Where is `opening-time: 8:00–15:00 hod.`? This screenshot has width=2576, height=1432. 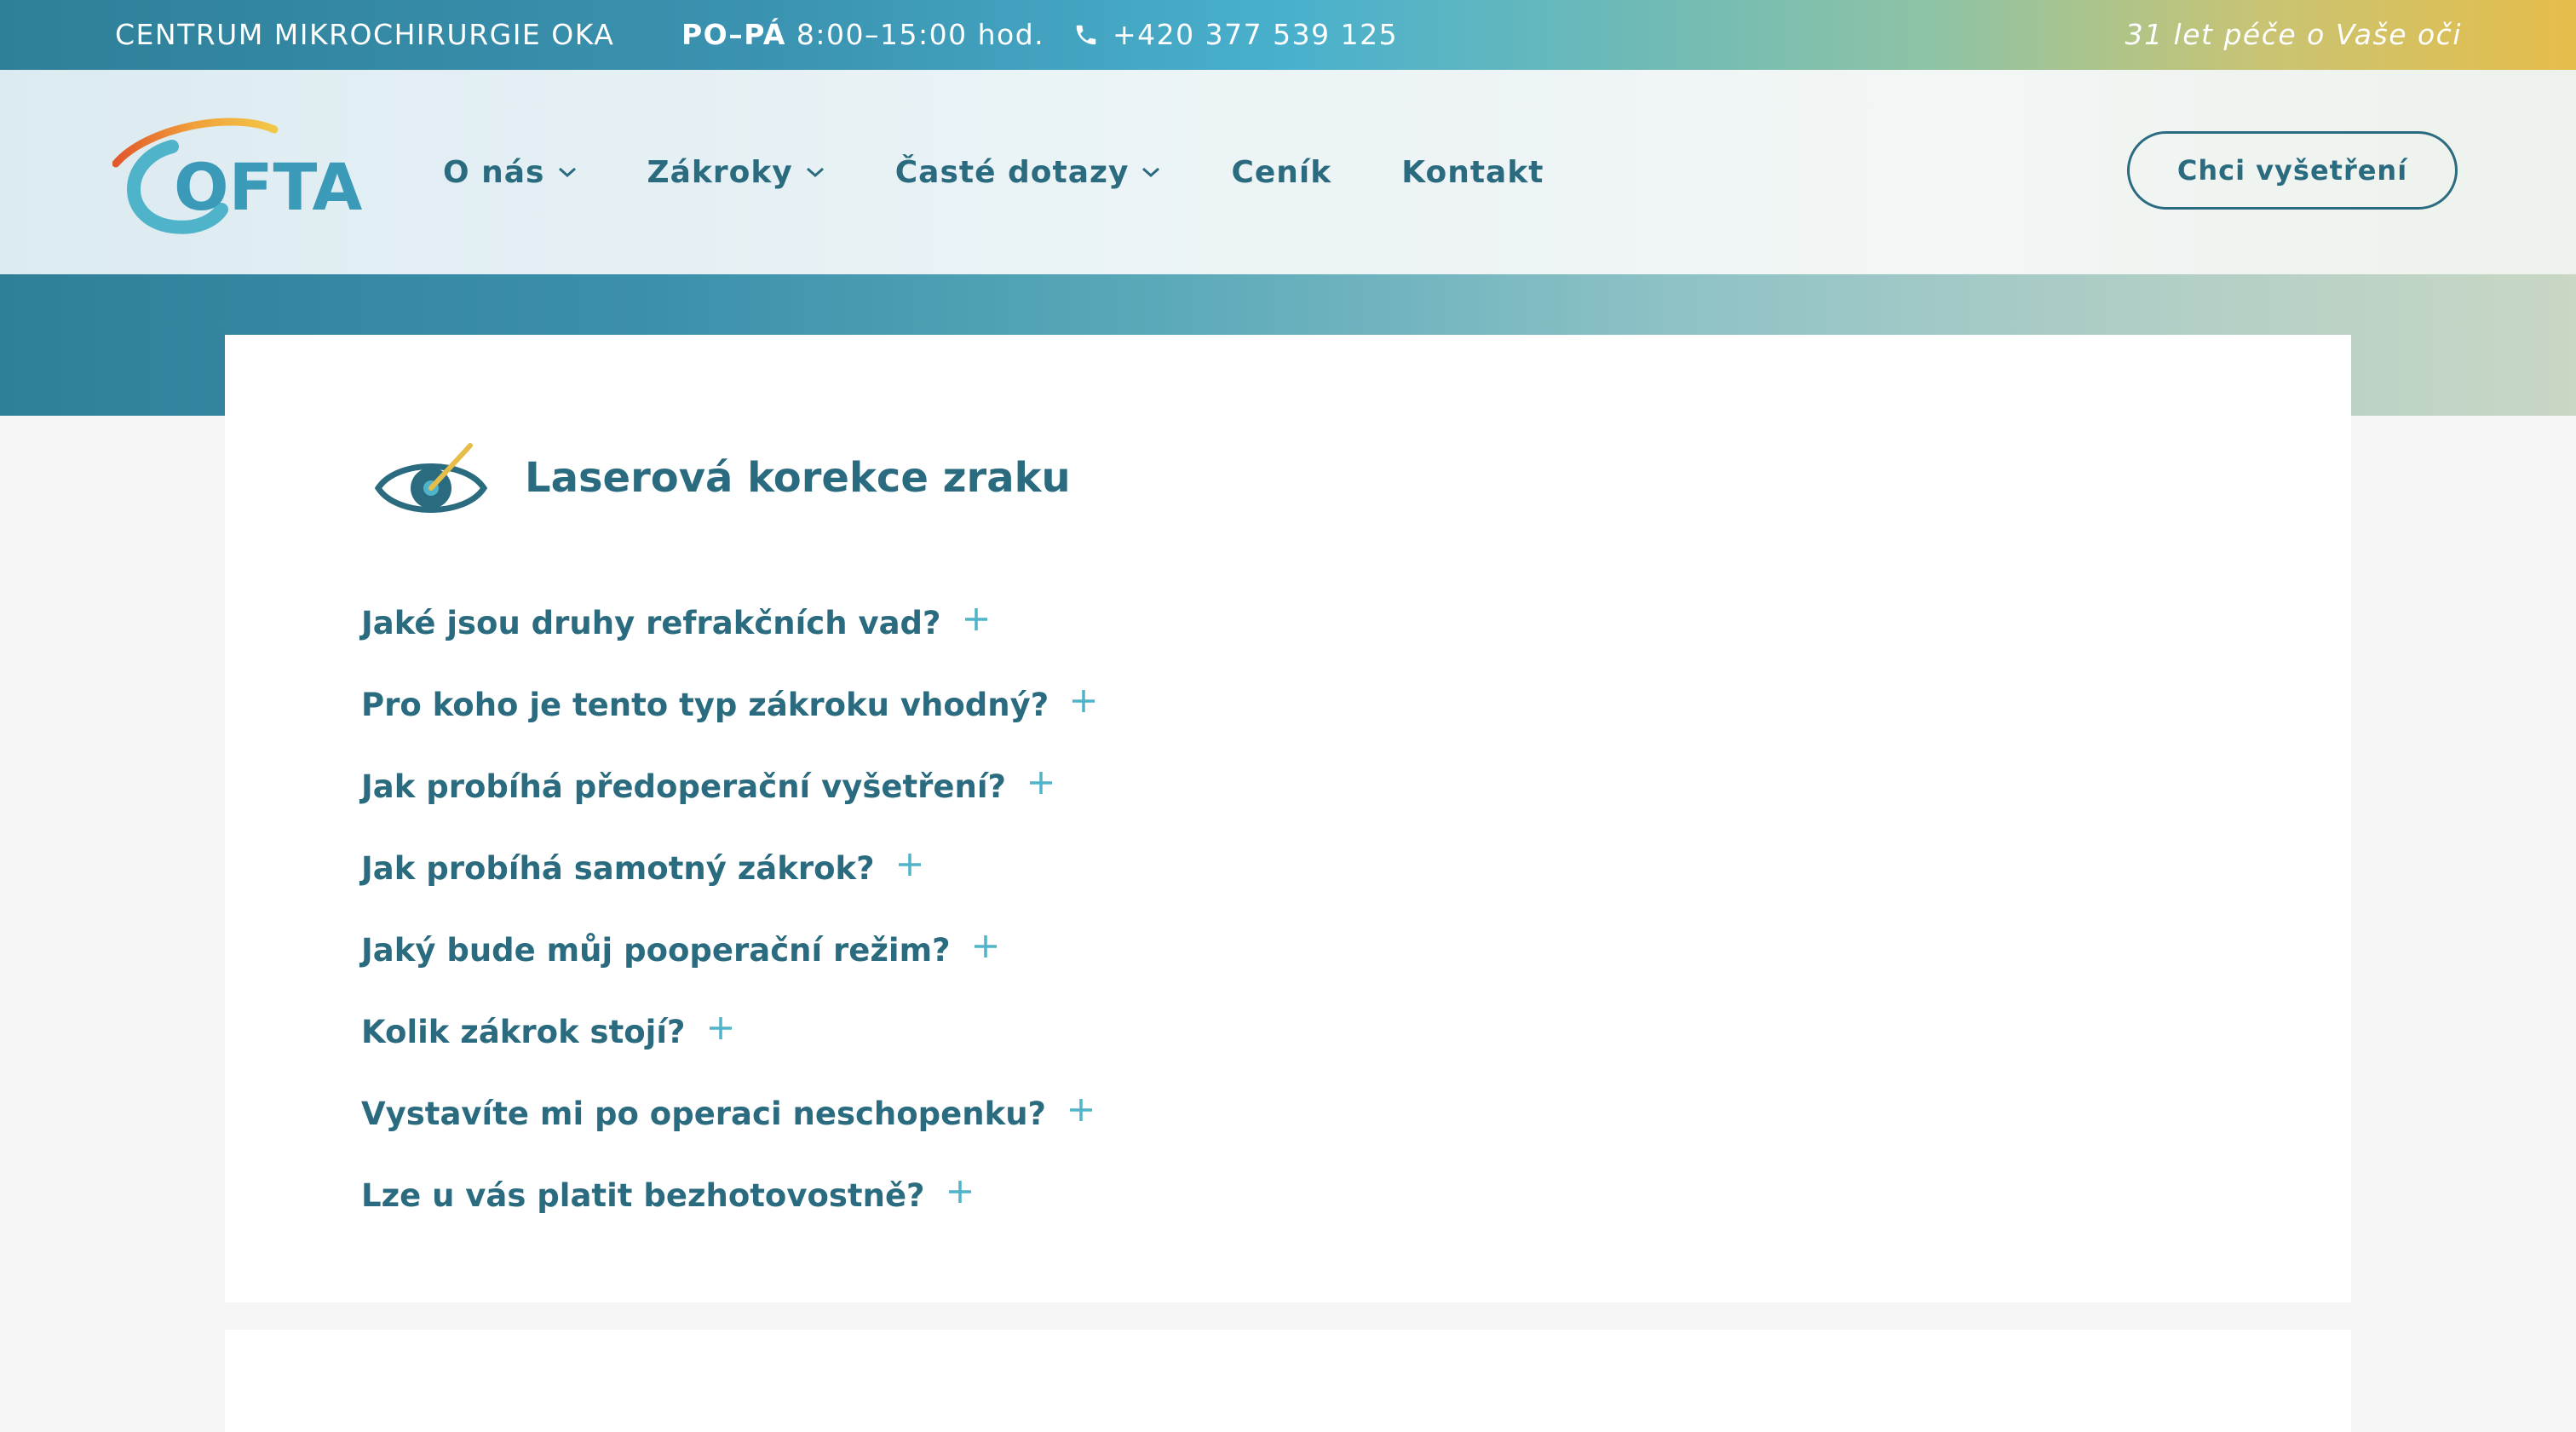
opening-time: 8:00–15:00 hod. is located at coordinates (915, 34).